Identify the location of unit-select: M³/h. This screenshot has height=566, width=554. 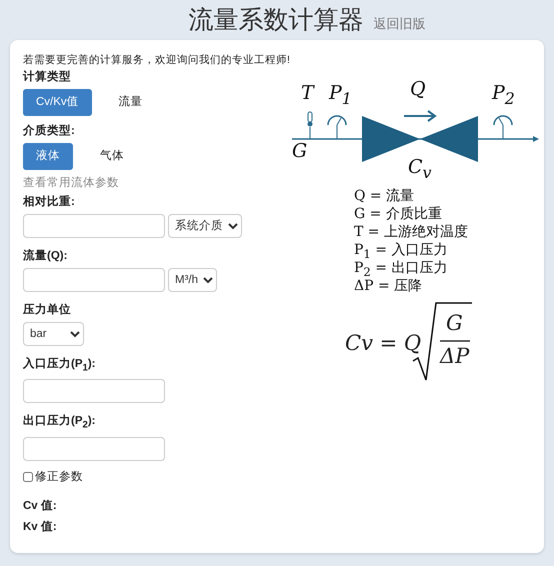
(192, 280).